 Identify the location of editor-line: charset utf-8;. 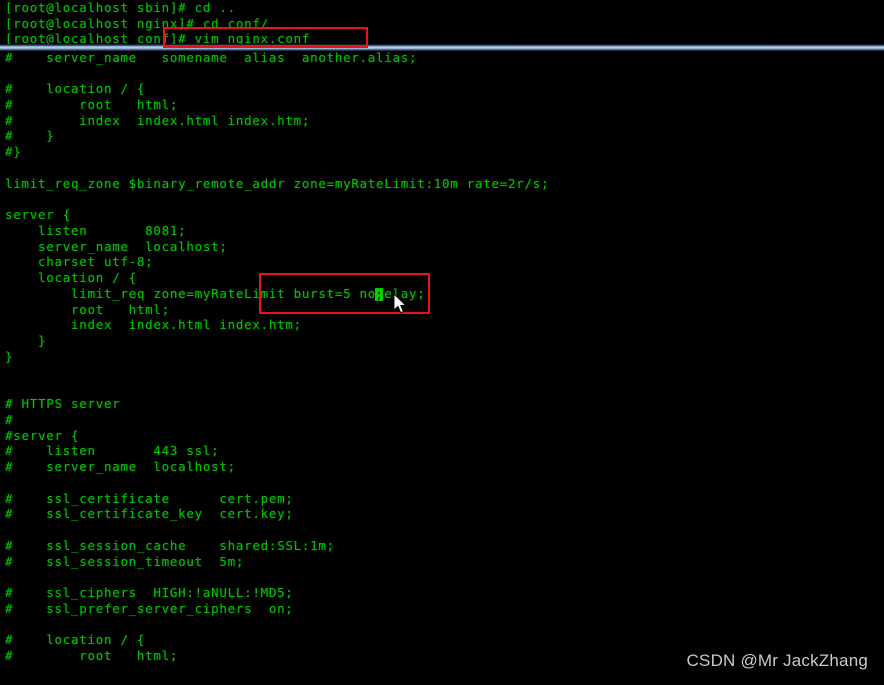
(79, 262).